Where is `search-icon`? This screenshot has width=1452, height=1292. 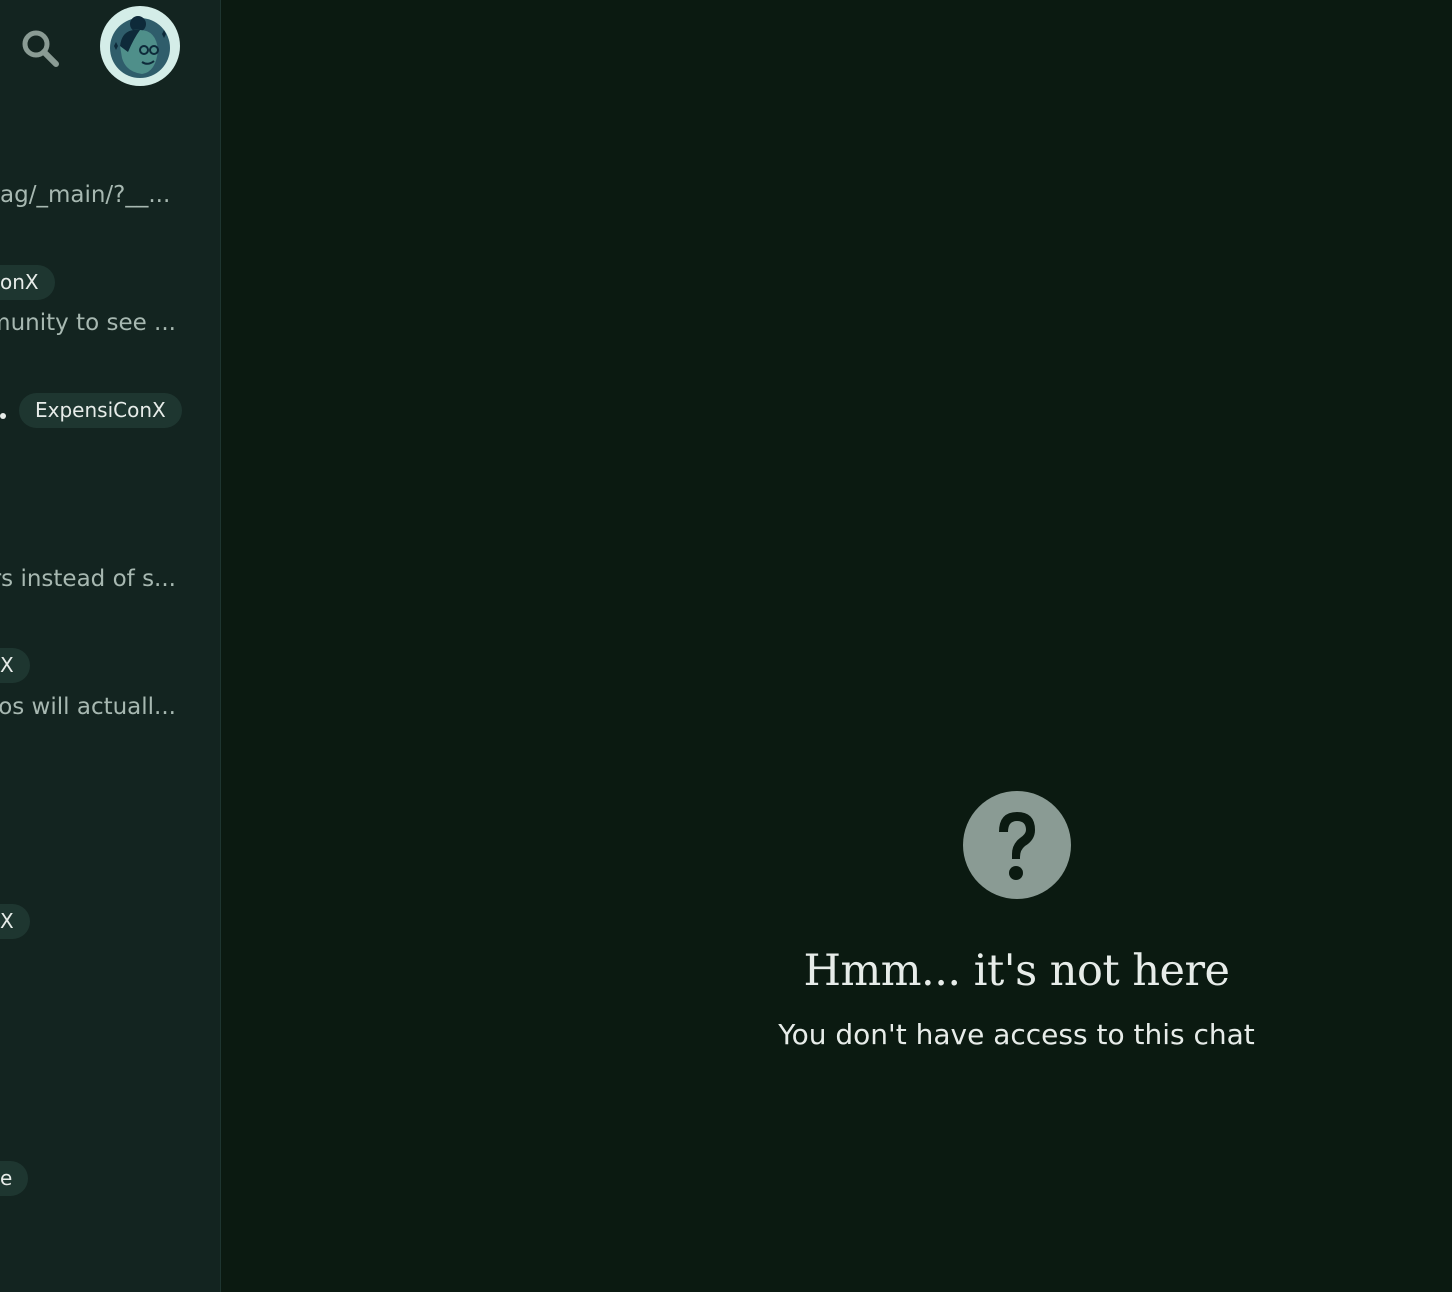 search-icon is located at coordinates (40, 48).